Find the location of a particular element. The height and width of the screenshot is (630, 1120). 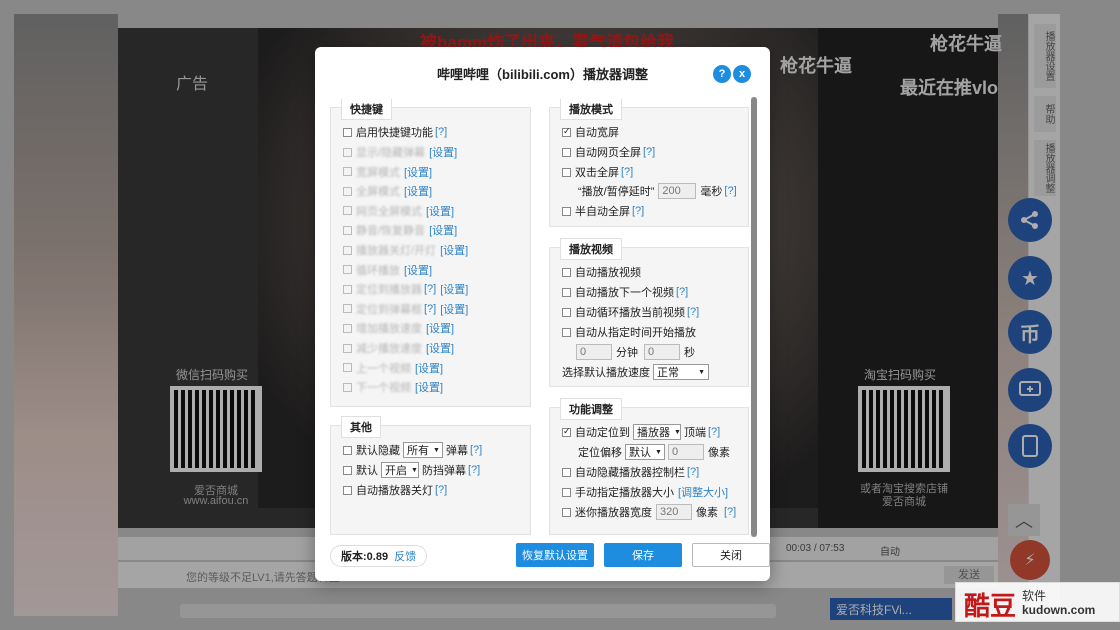

hotkey-row: 减少播放速度 [设置] is located at coordinates (398, 348).